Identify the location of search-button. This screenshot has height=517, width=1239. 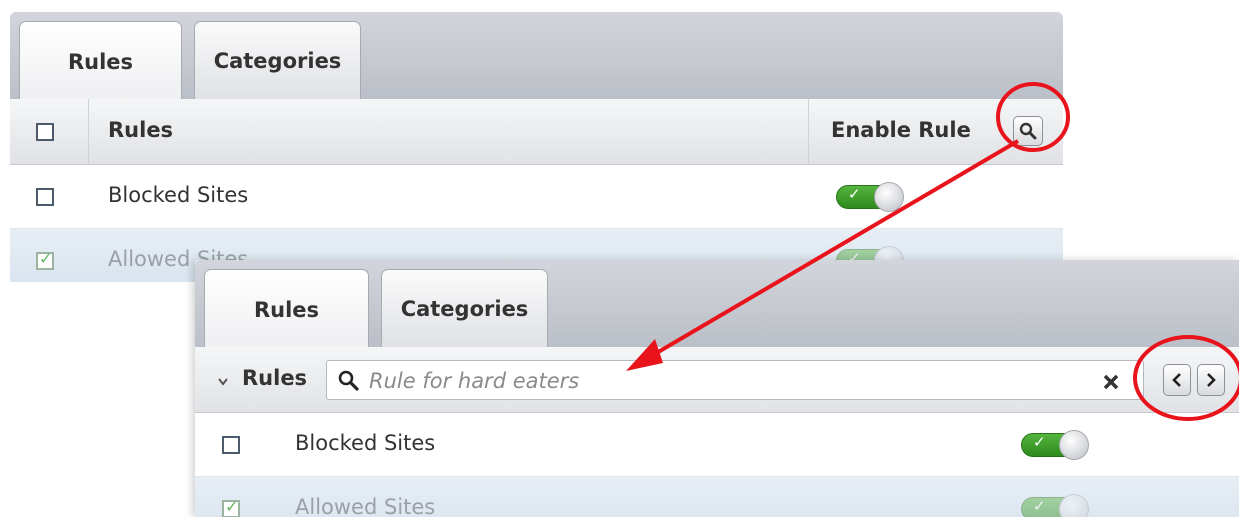
(1028, 131).